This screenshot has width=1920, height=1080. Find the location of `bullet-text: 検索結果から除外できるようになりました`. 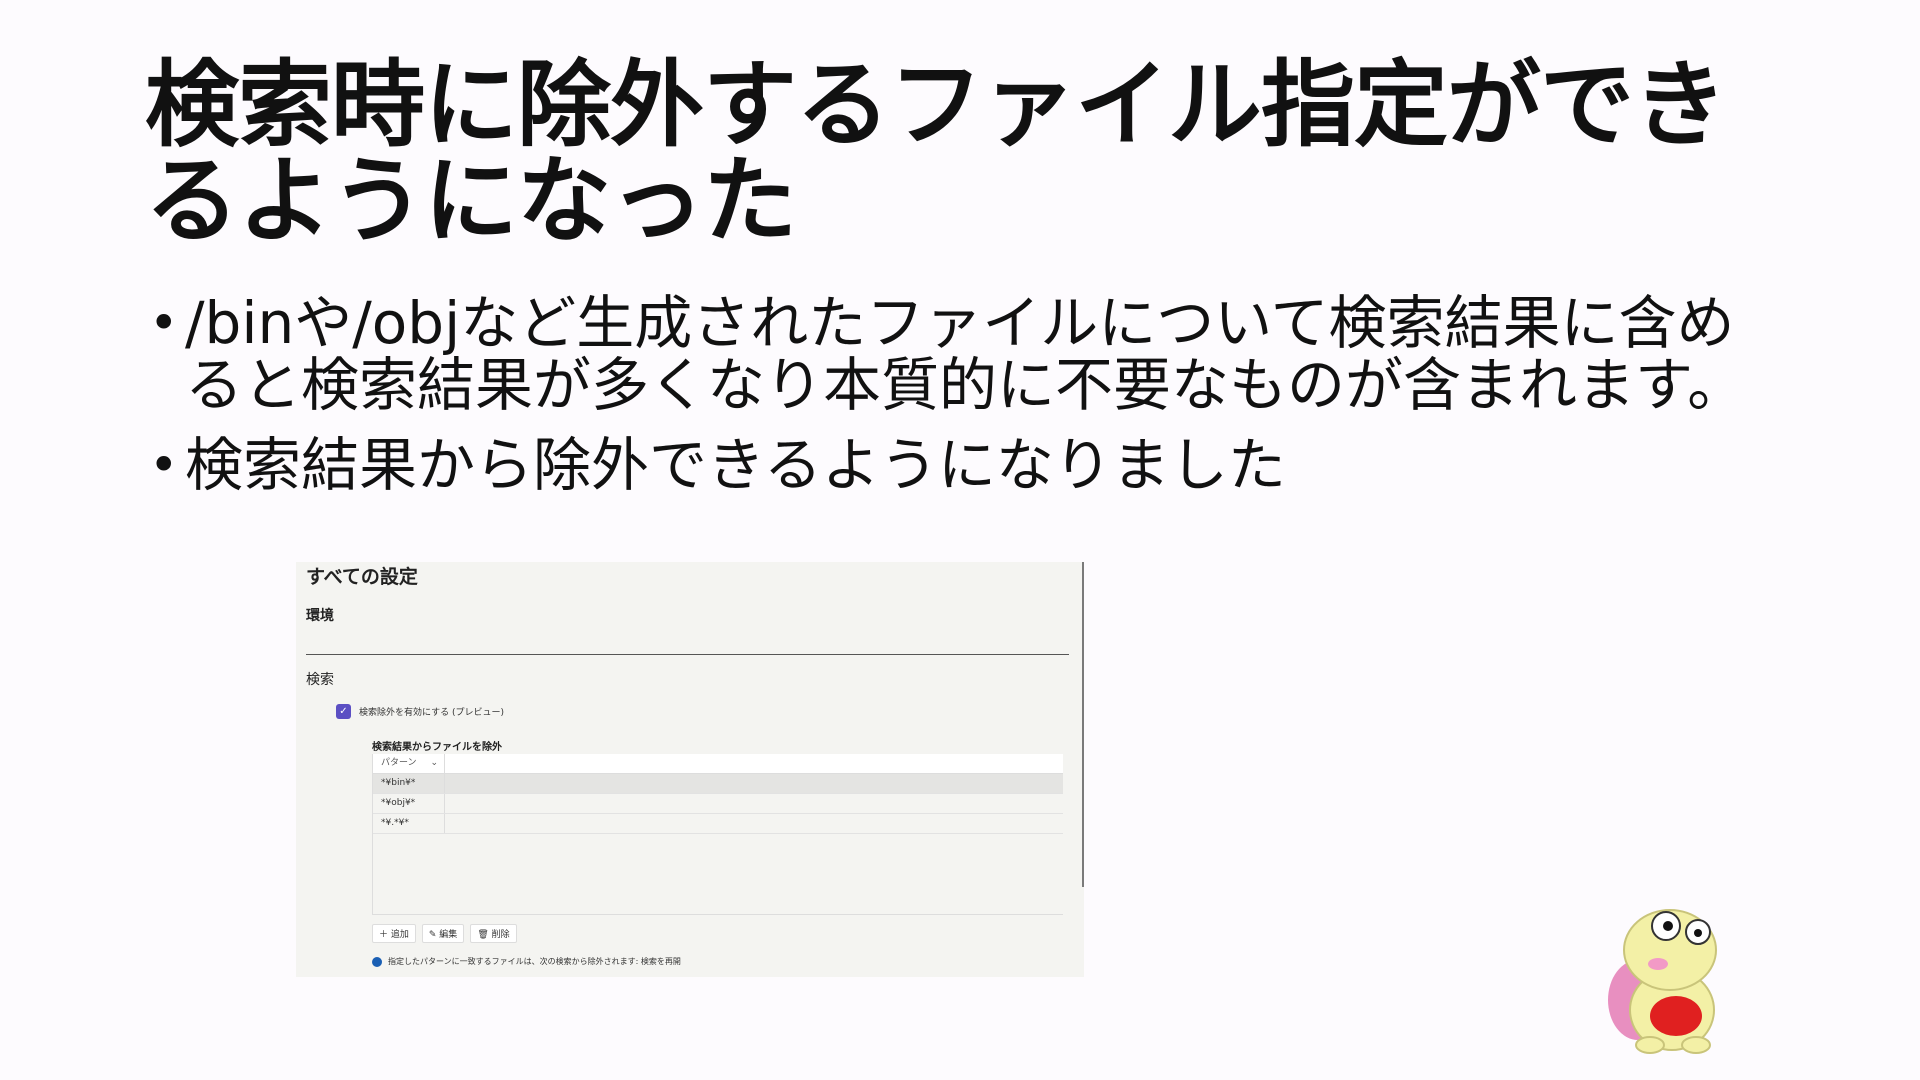

bullet-text: 検索結果から除外できるようになりました is located at coordinates (735, 465).